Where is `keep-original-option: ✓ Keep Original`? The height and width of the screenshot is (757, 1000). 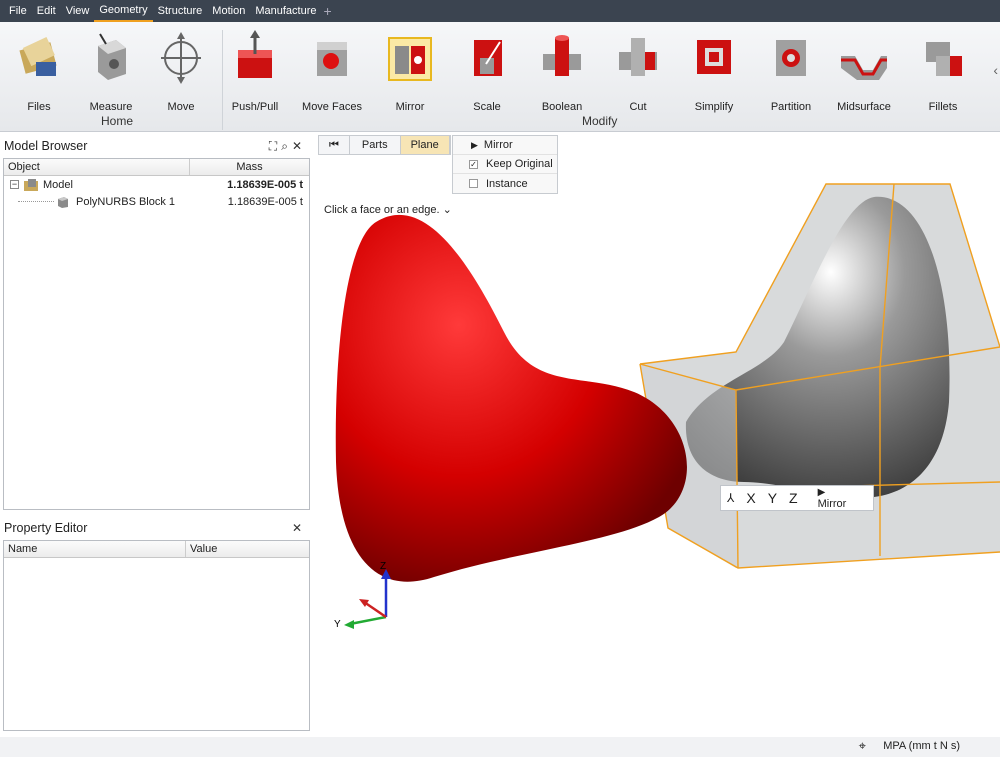
keep-original-option: ✓ Keep Original is located at coordinates (505, 164).